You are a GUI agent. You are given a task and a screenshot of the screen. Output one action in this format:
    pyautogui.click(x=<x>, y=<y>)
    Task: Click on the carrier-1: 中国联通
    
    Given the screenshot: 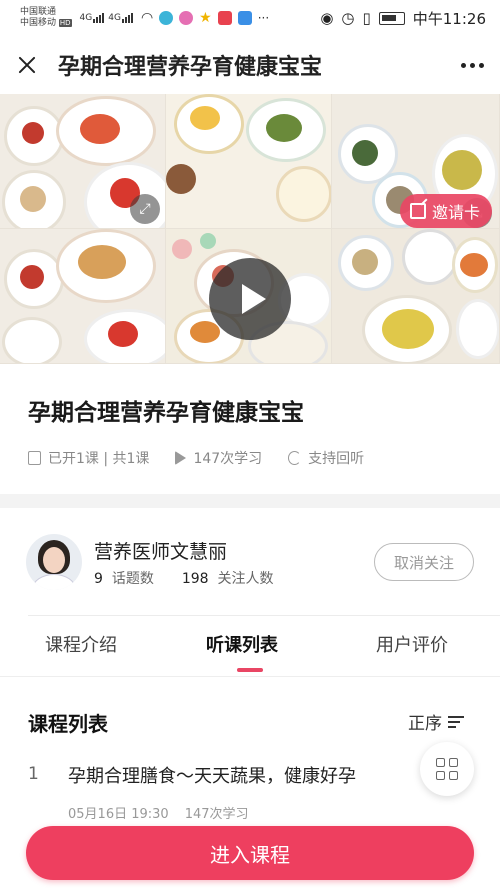 What is the action you would take?
    pyautogui.click(x=38, y=12)
    